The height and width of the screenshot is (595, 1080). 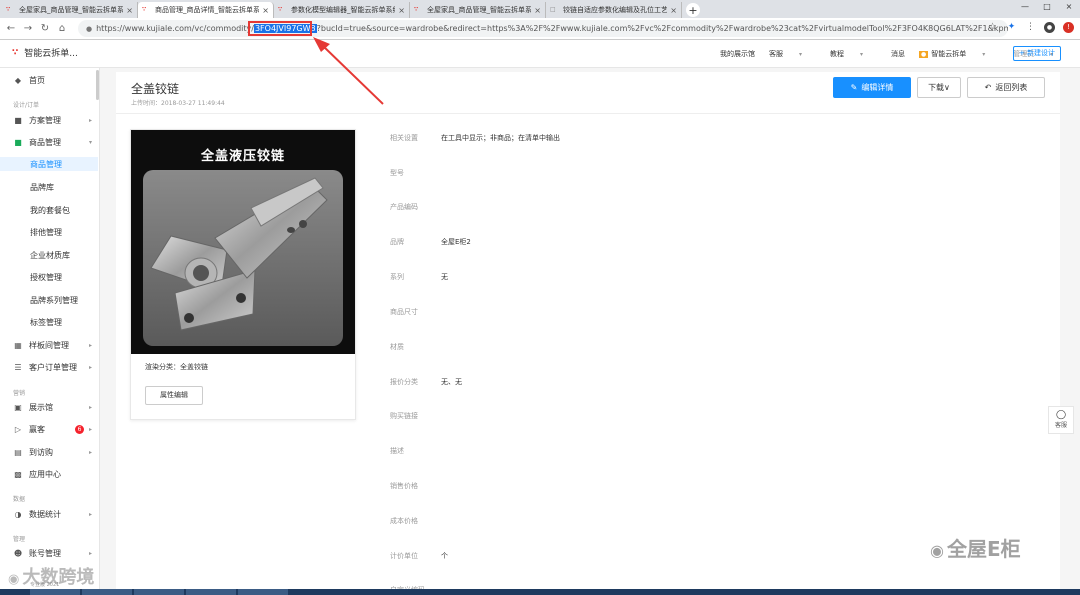 I want to click on wechat-icon: ◉, so click(x=937, y=550).